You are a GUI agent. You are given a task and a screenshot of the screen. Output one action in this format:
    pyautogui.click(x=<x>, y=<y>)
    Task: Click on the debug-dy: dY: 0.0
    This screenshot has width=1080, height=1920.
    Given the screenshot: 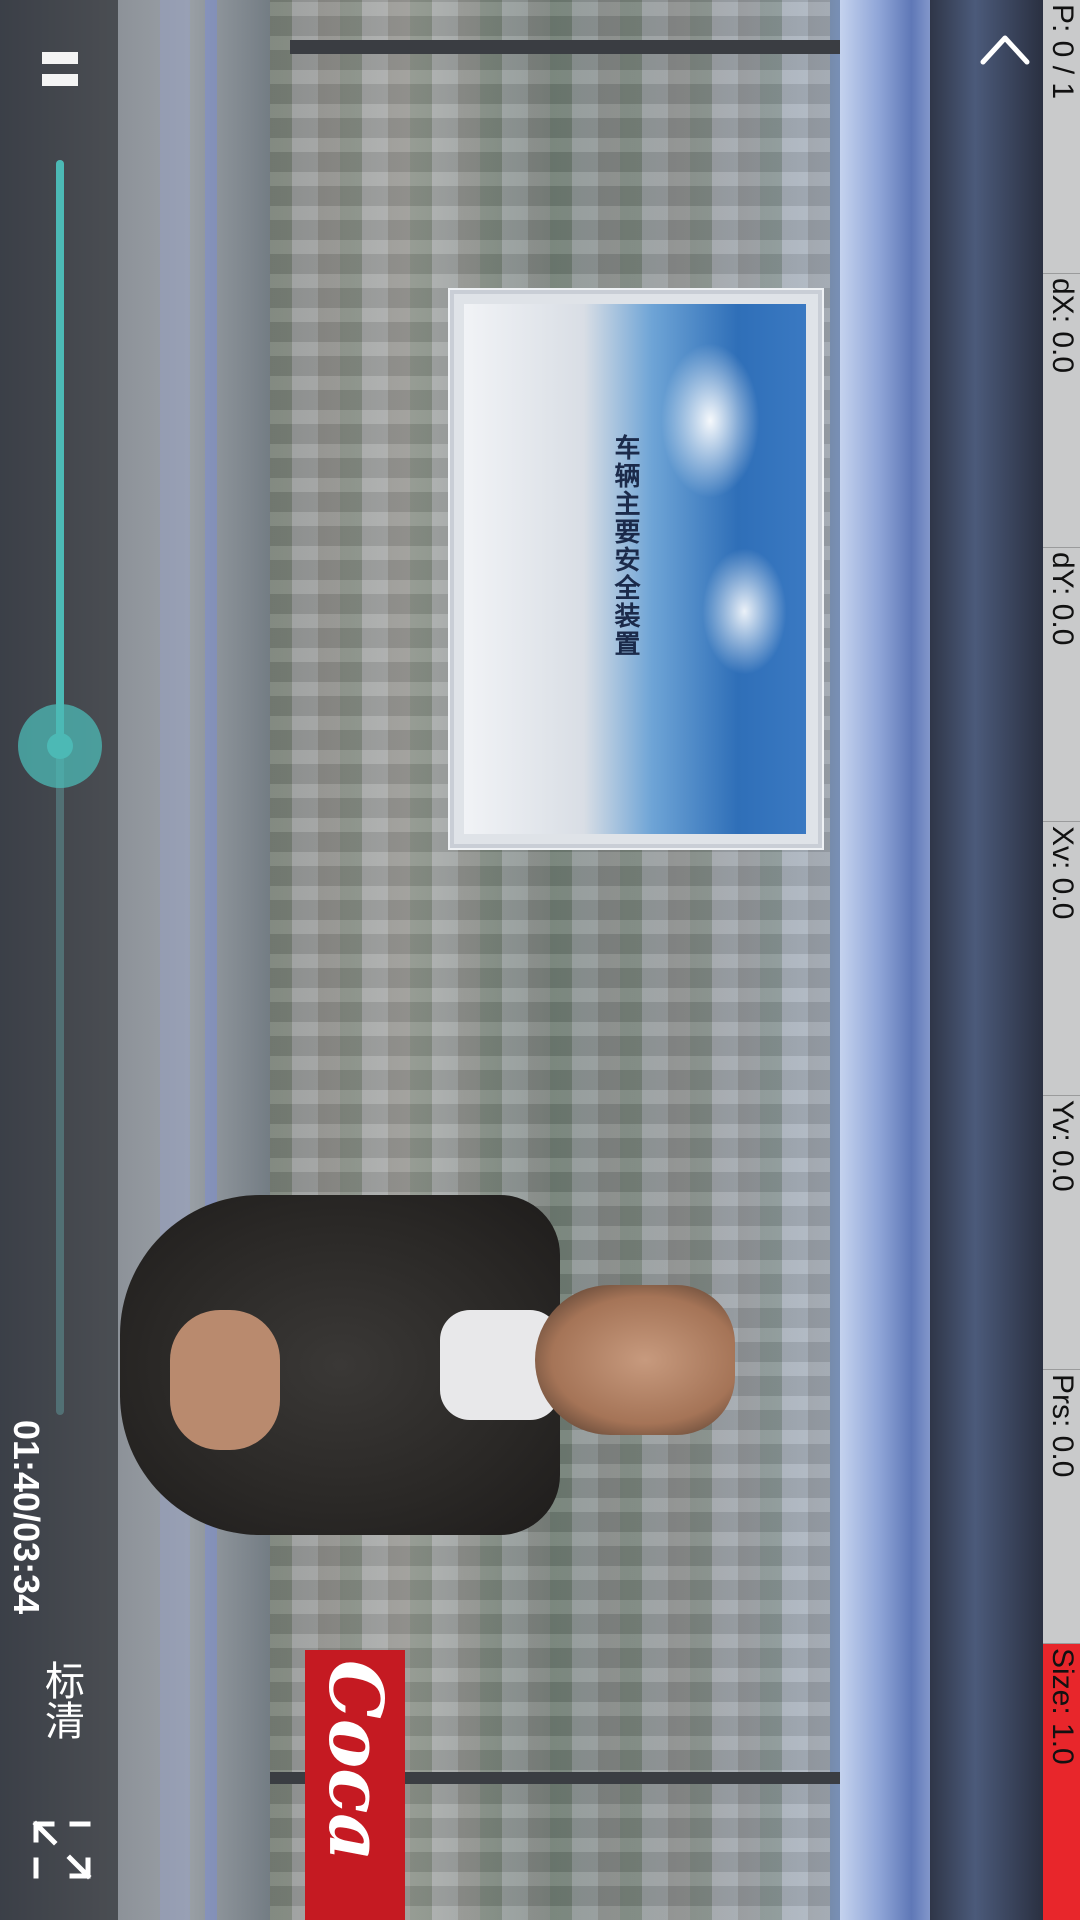 What is the action you would take?
    pyautogui.click(x=1061, y=685)
    